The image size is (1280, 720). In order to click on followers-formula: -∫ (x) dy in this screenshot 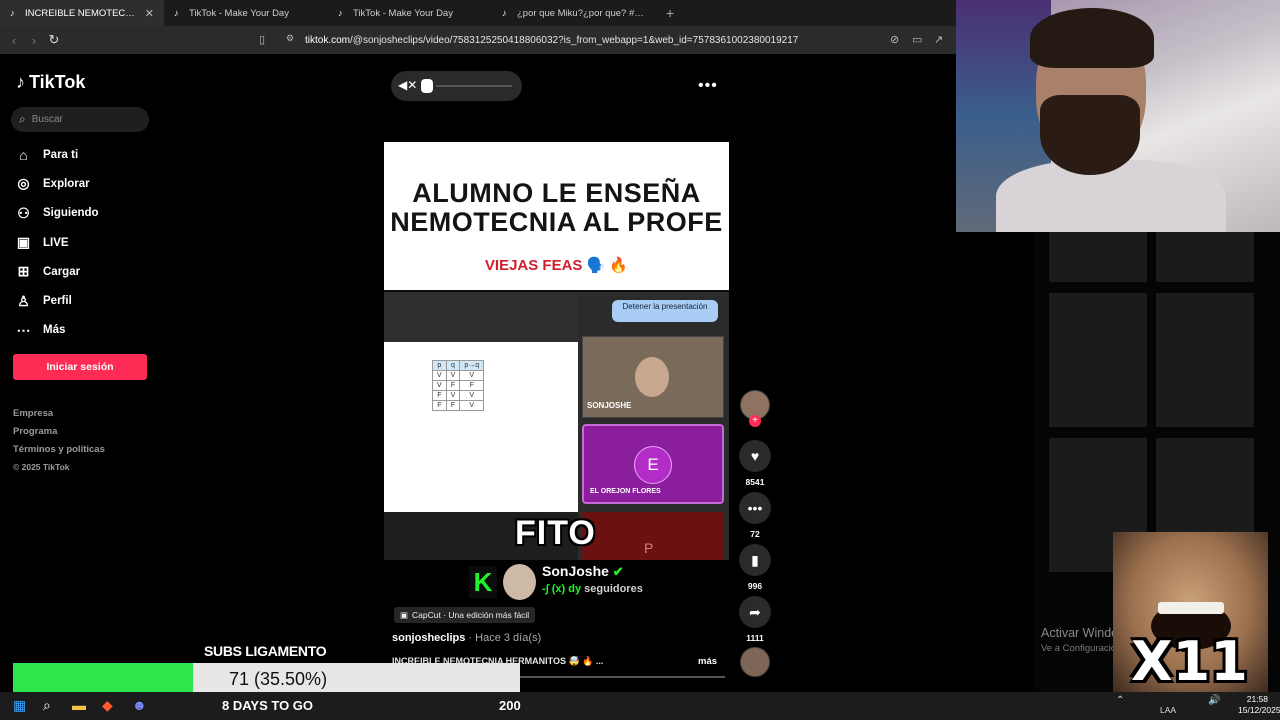, I will do `click(562, 589)`.